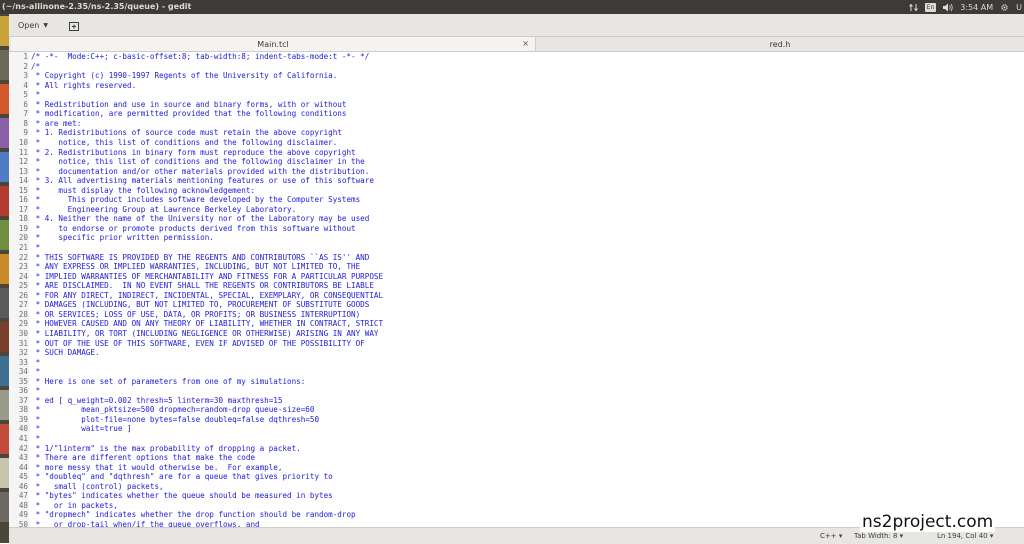 Image resolution: width=1024 pixels, height=544 pixels. I want to click on code-text: * are met:, so click(56, 123).